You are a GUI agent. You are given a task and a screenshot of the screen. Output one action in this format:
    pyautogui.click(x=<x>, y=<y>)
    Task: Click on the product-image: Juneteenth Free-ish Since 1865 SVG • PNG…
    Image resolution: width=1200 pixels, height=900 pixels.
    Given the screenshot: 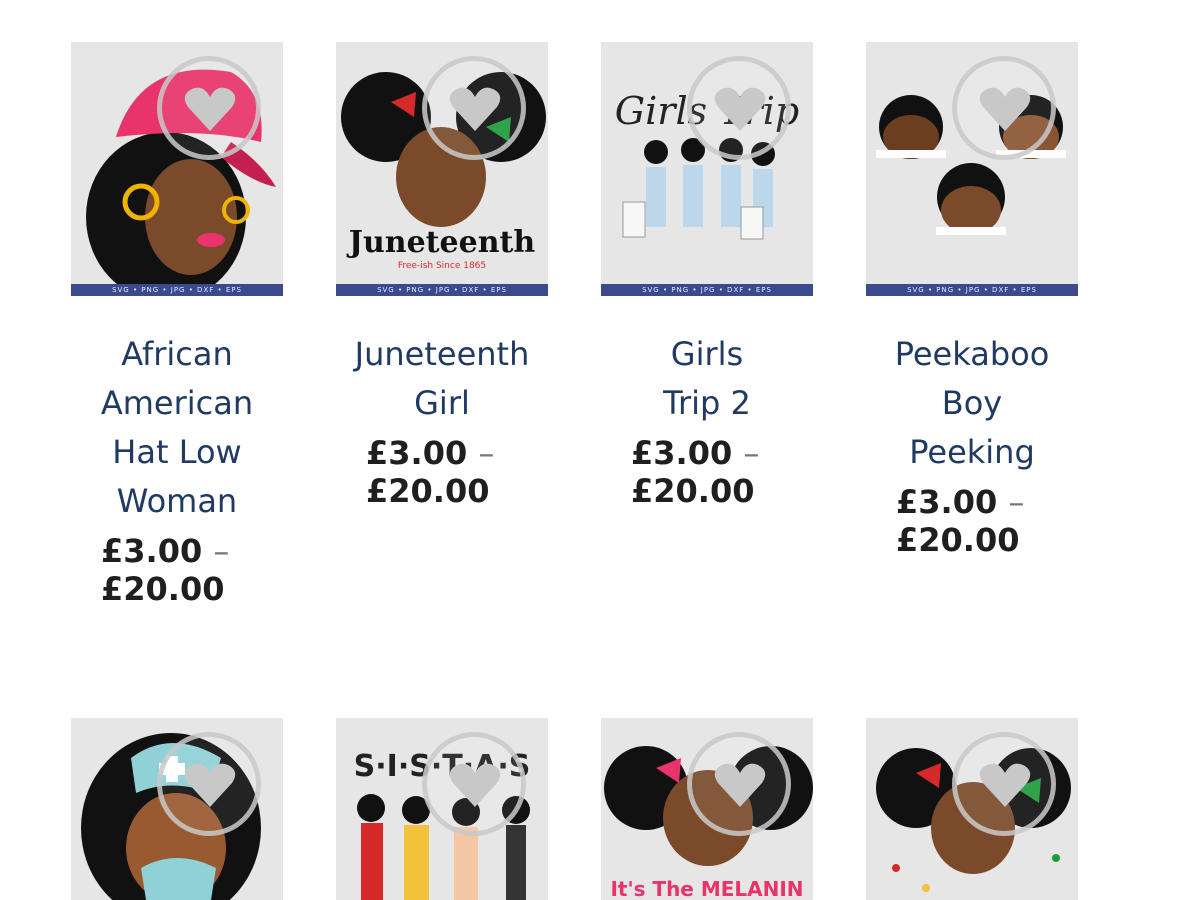 What is the action you would take?
    pyautogui.click(x=442, y=169)
    